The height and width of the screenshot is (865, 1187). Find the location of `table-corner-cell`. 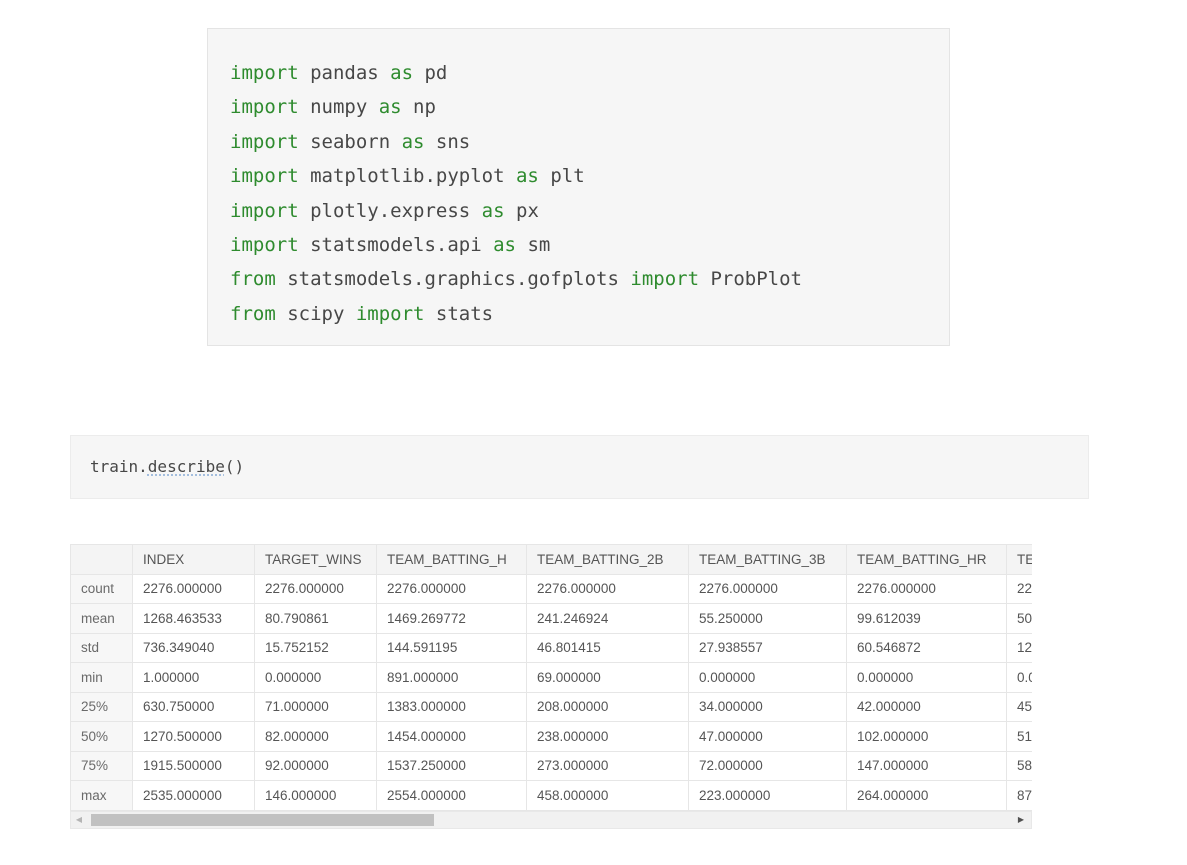

table-corner-cell is located at coordinates (101, 559).